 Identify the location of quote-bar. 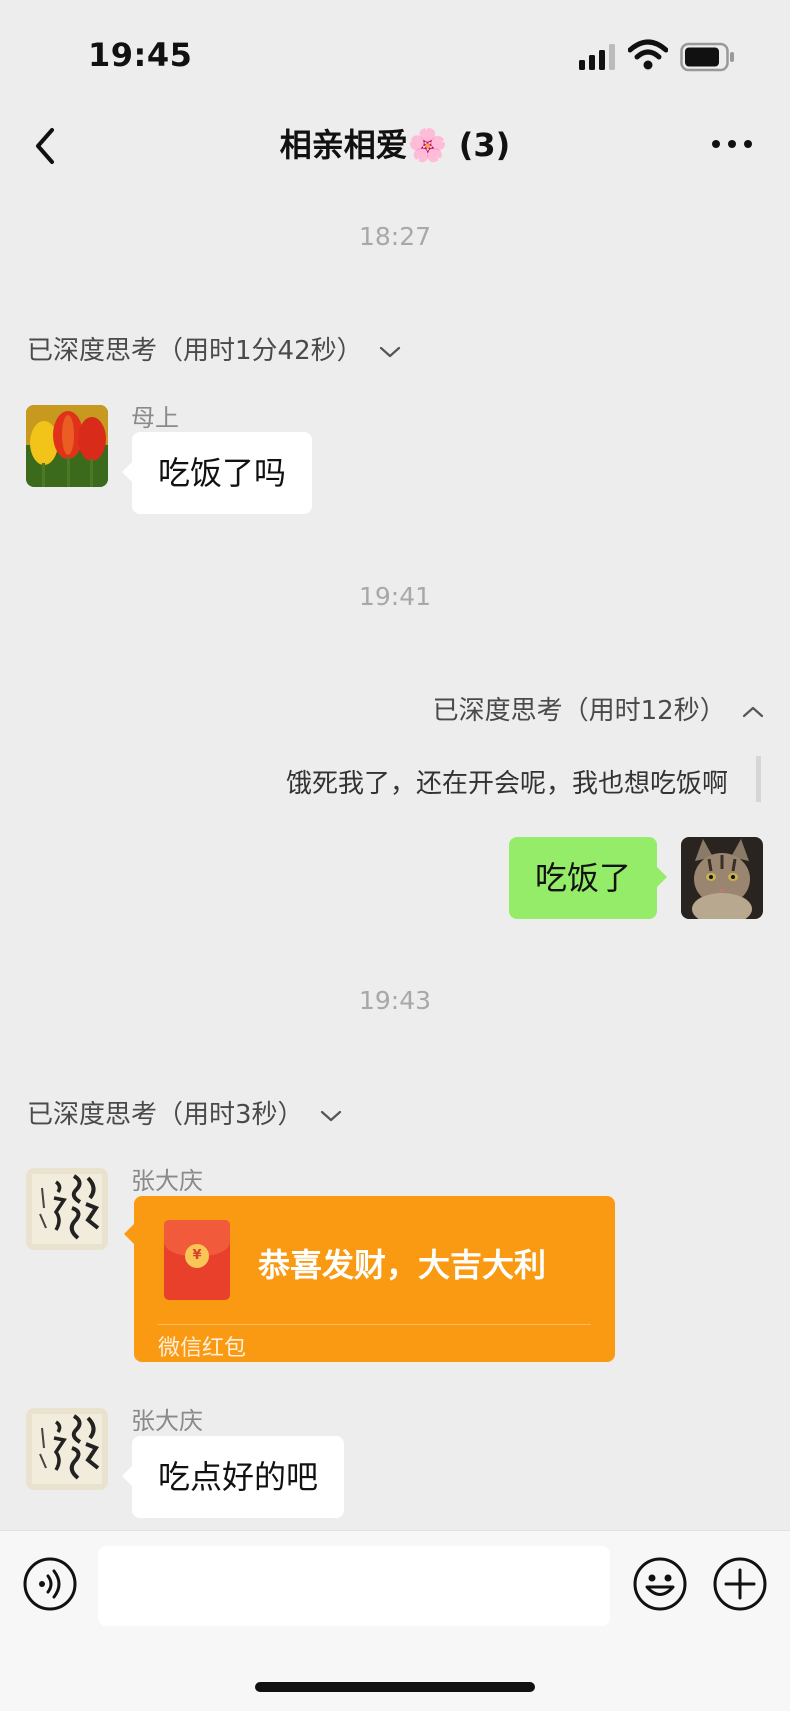
(758, 779).